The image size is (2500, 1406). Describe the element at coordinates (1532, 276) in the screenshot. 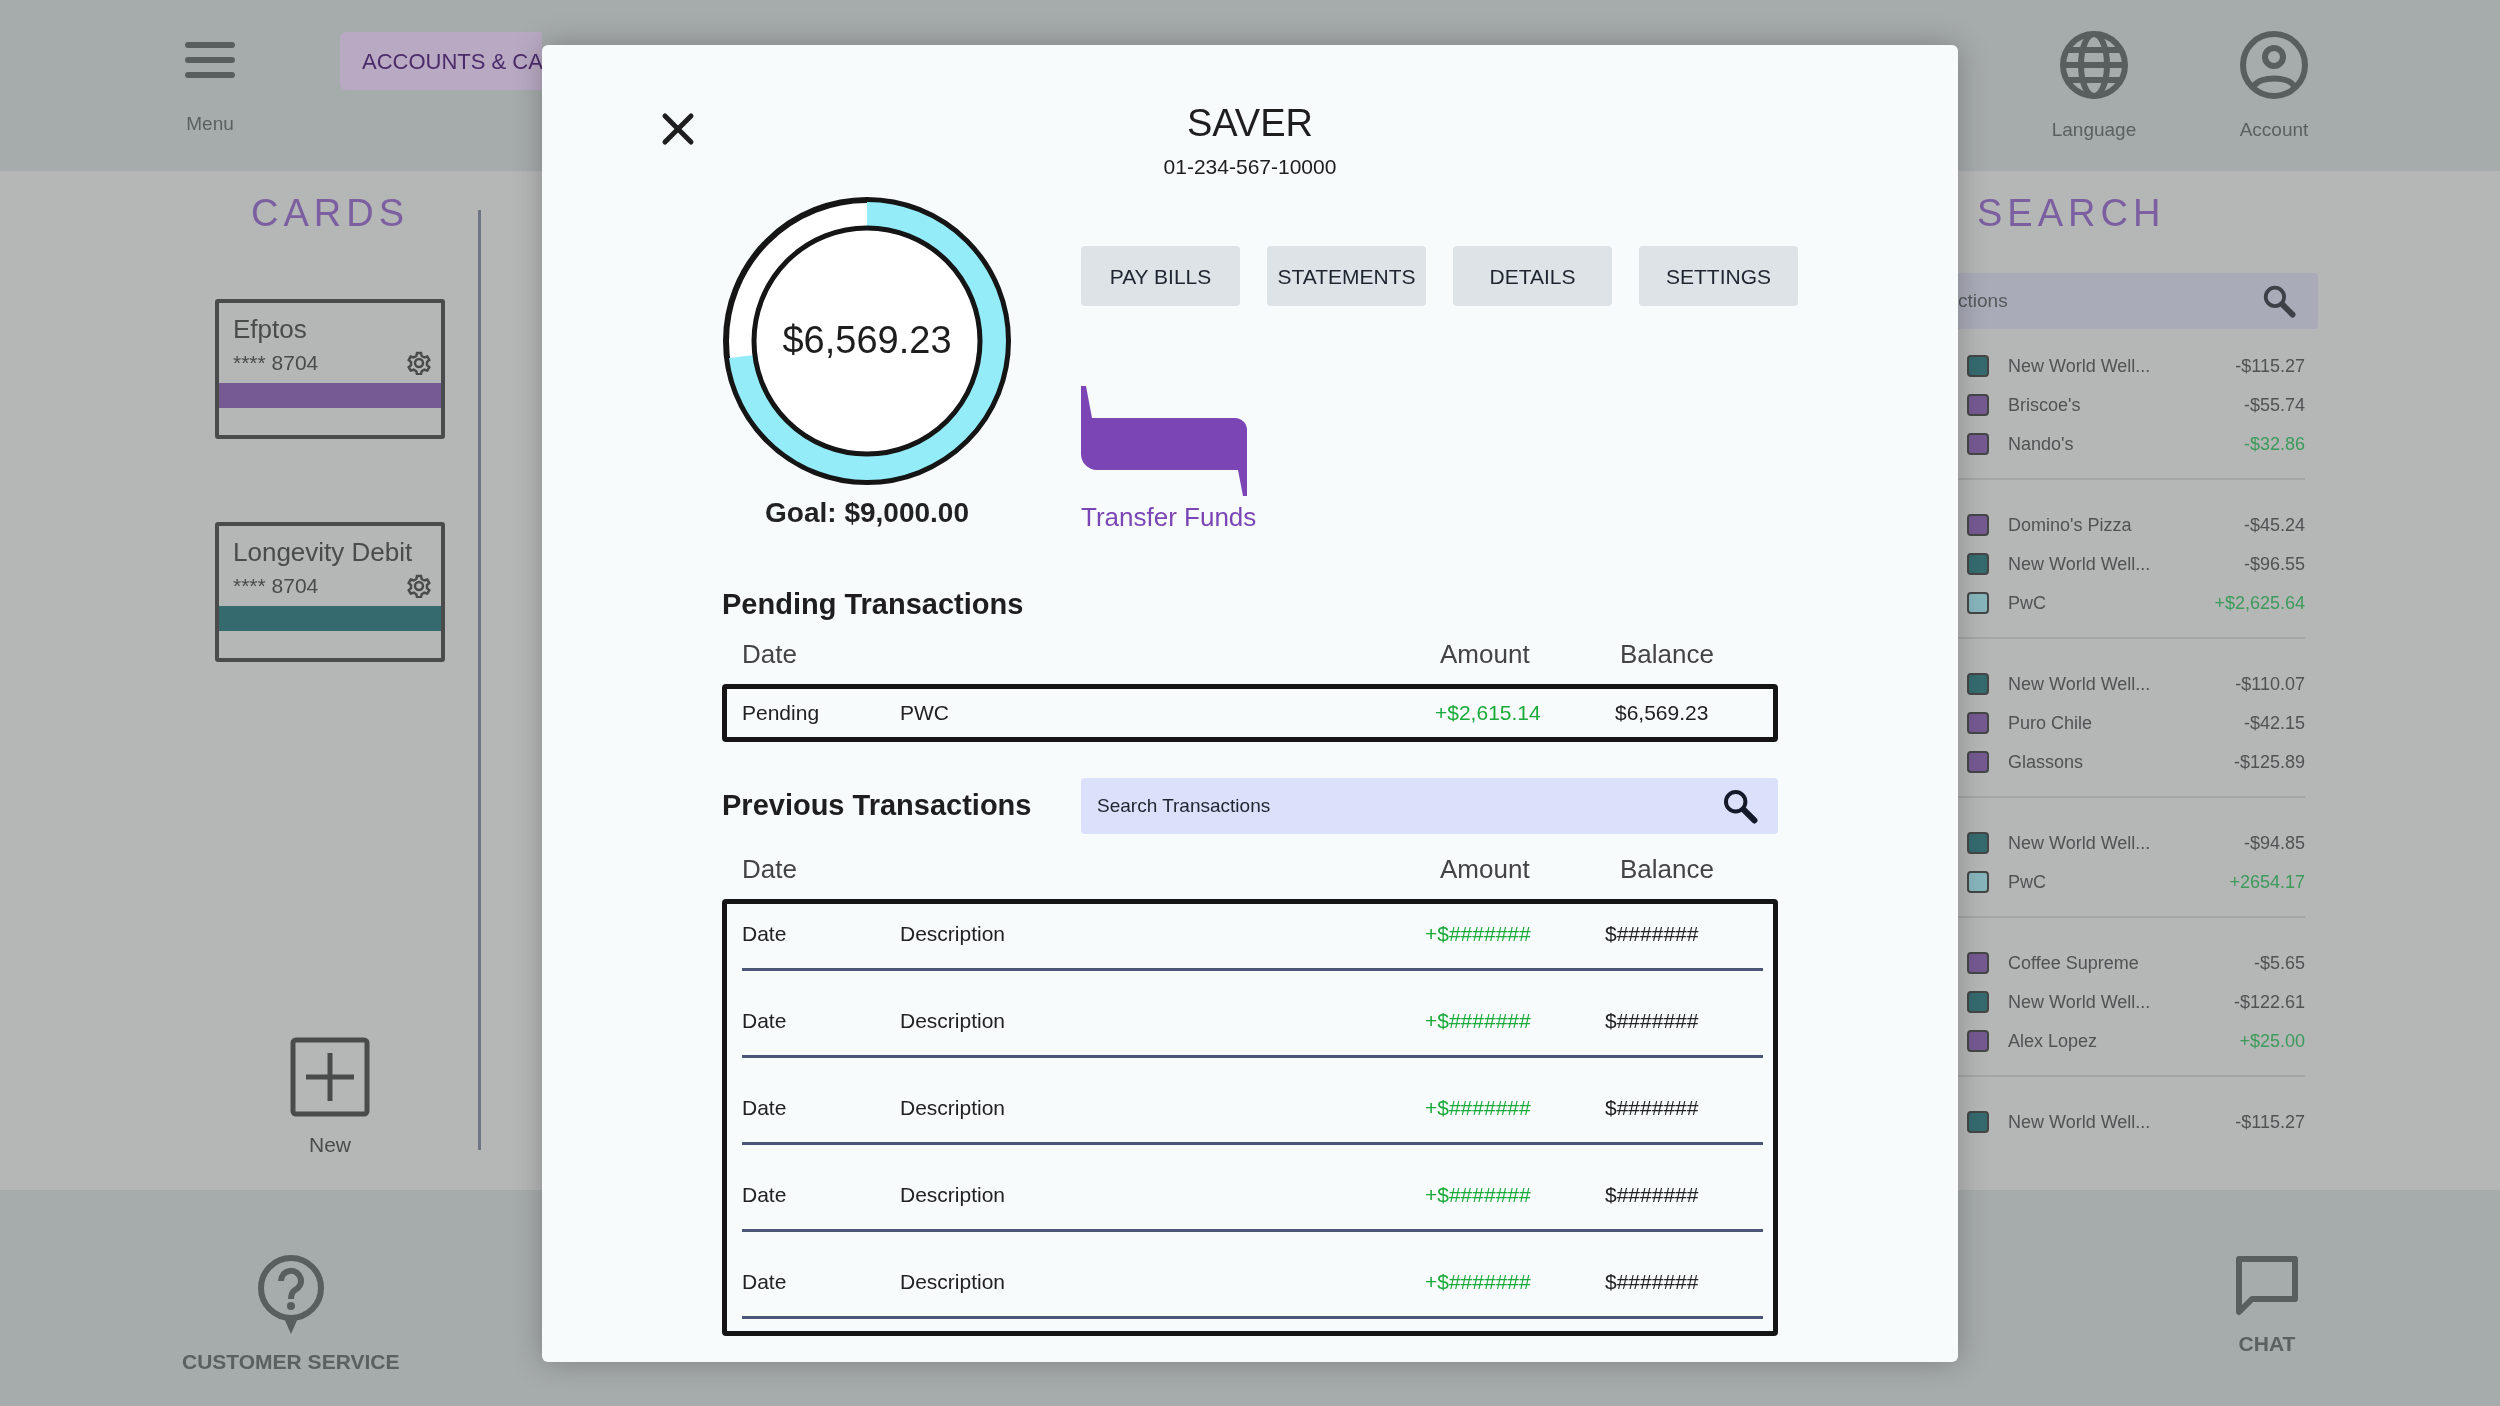

I see `action-button: DETAILS` at that location.